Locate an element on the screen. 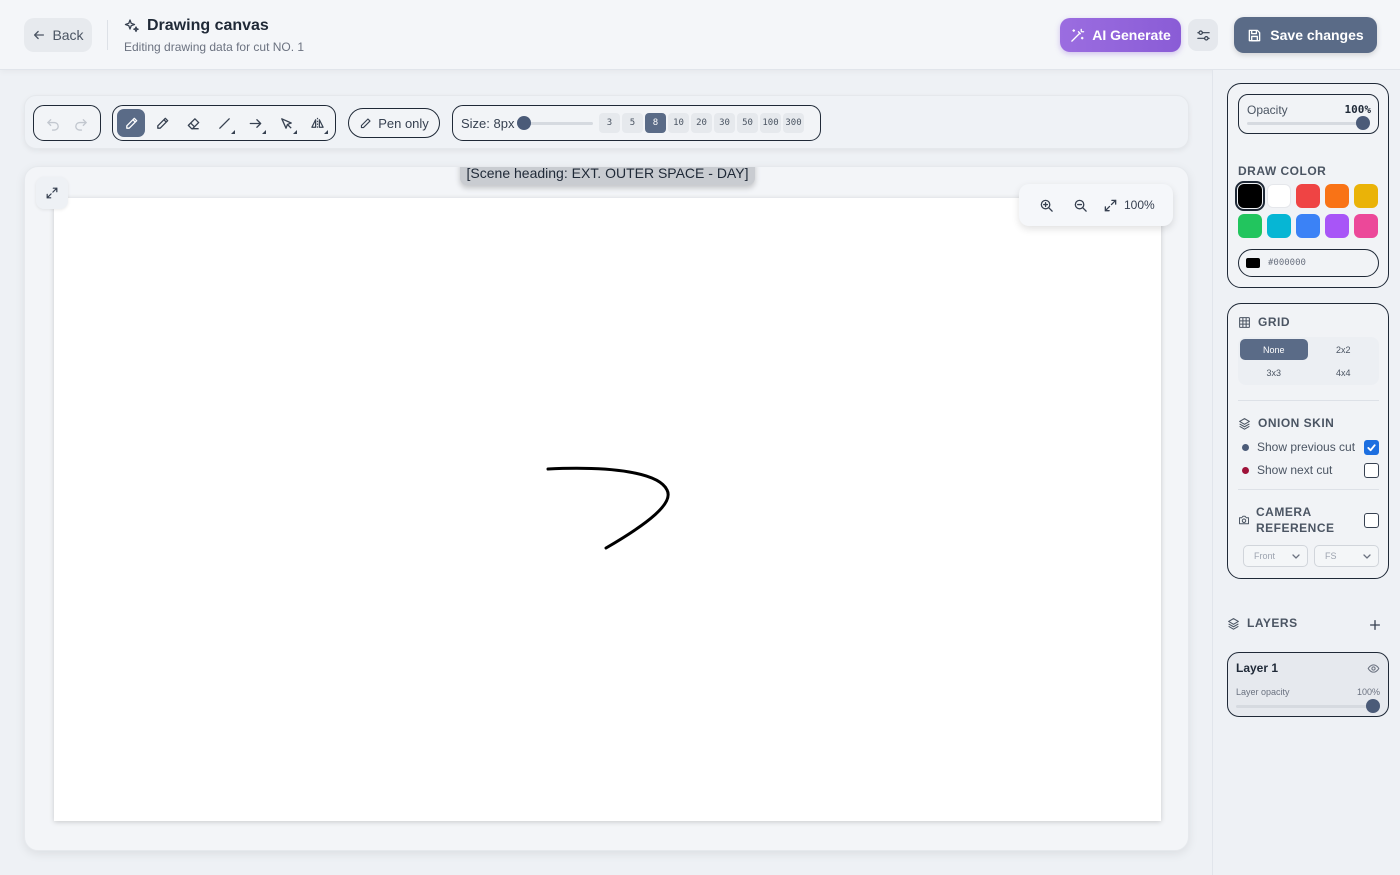  brush-size-options: 3 5 8 10 20 30 50 100 300 is located at coordinates (701, 123).